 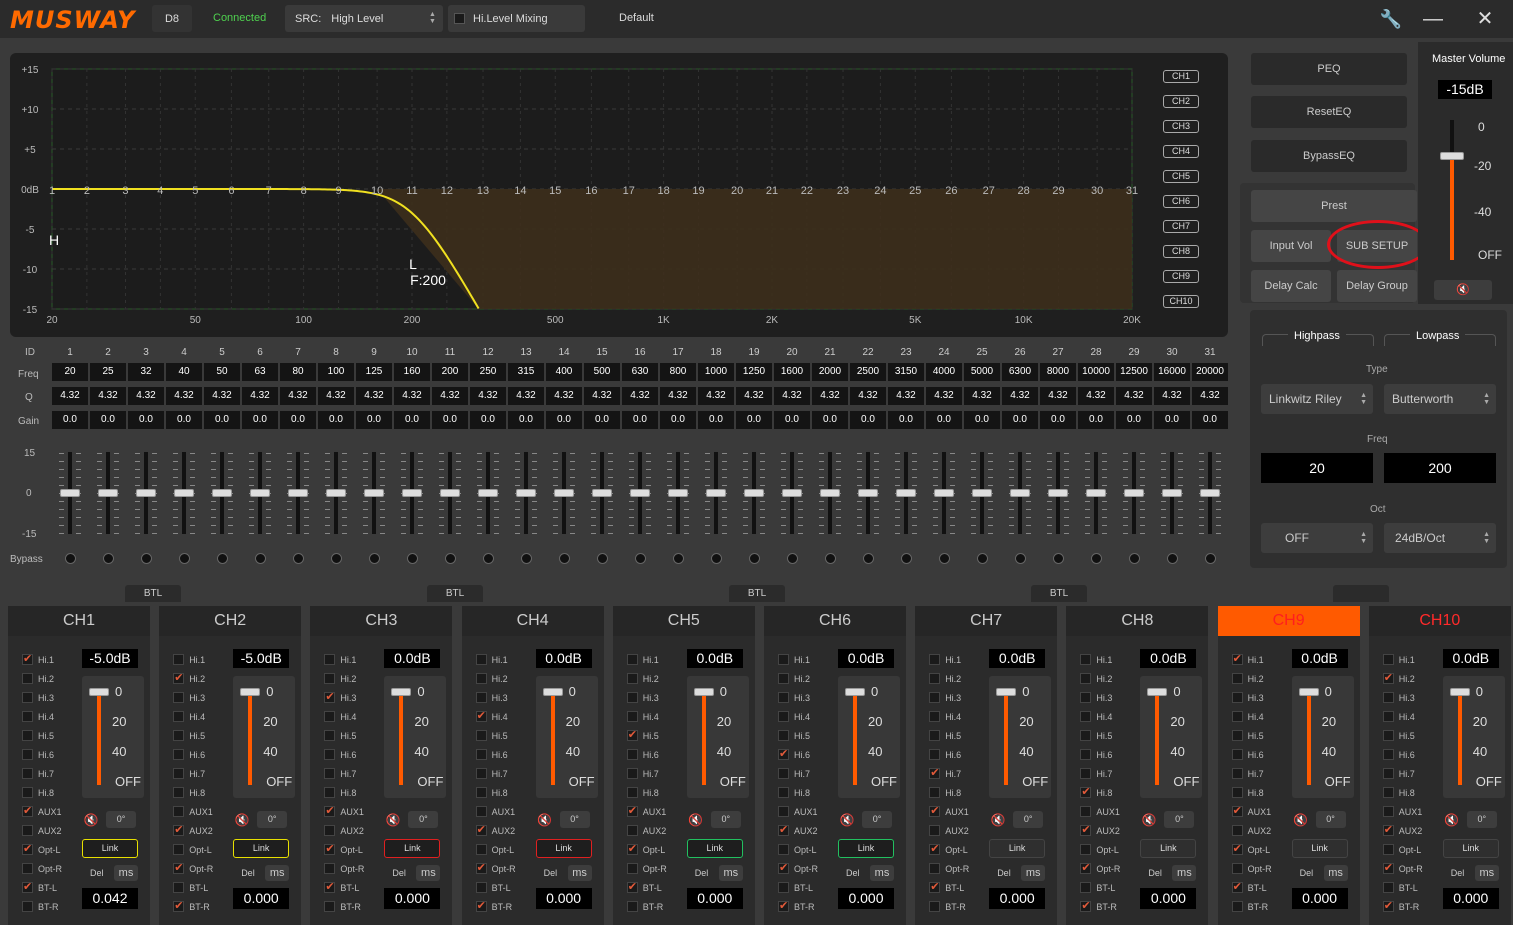 What do you see at coordinates (646, 754) in the screenshot?
I see `input-source-item: Hi.6` at bounding box center [646, 754].